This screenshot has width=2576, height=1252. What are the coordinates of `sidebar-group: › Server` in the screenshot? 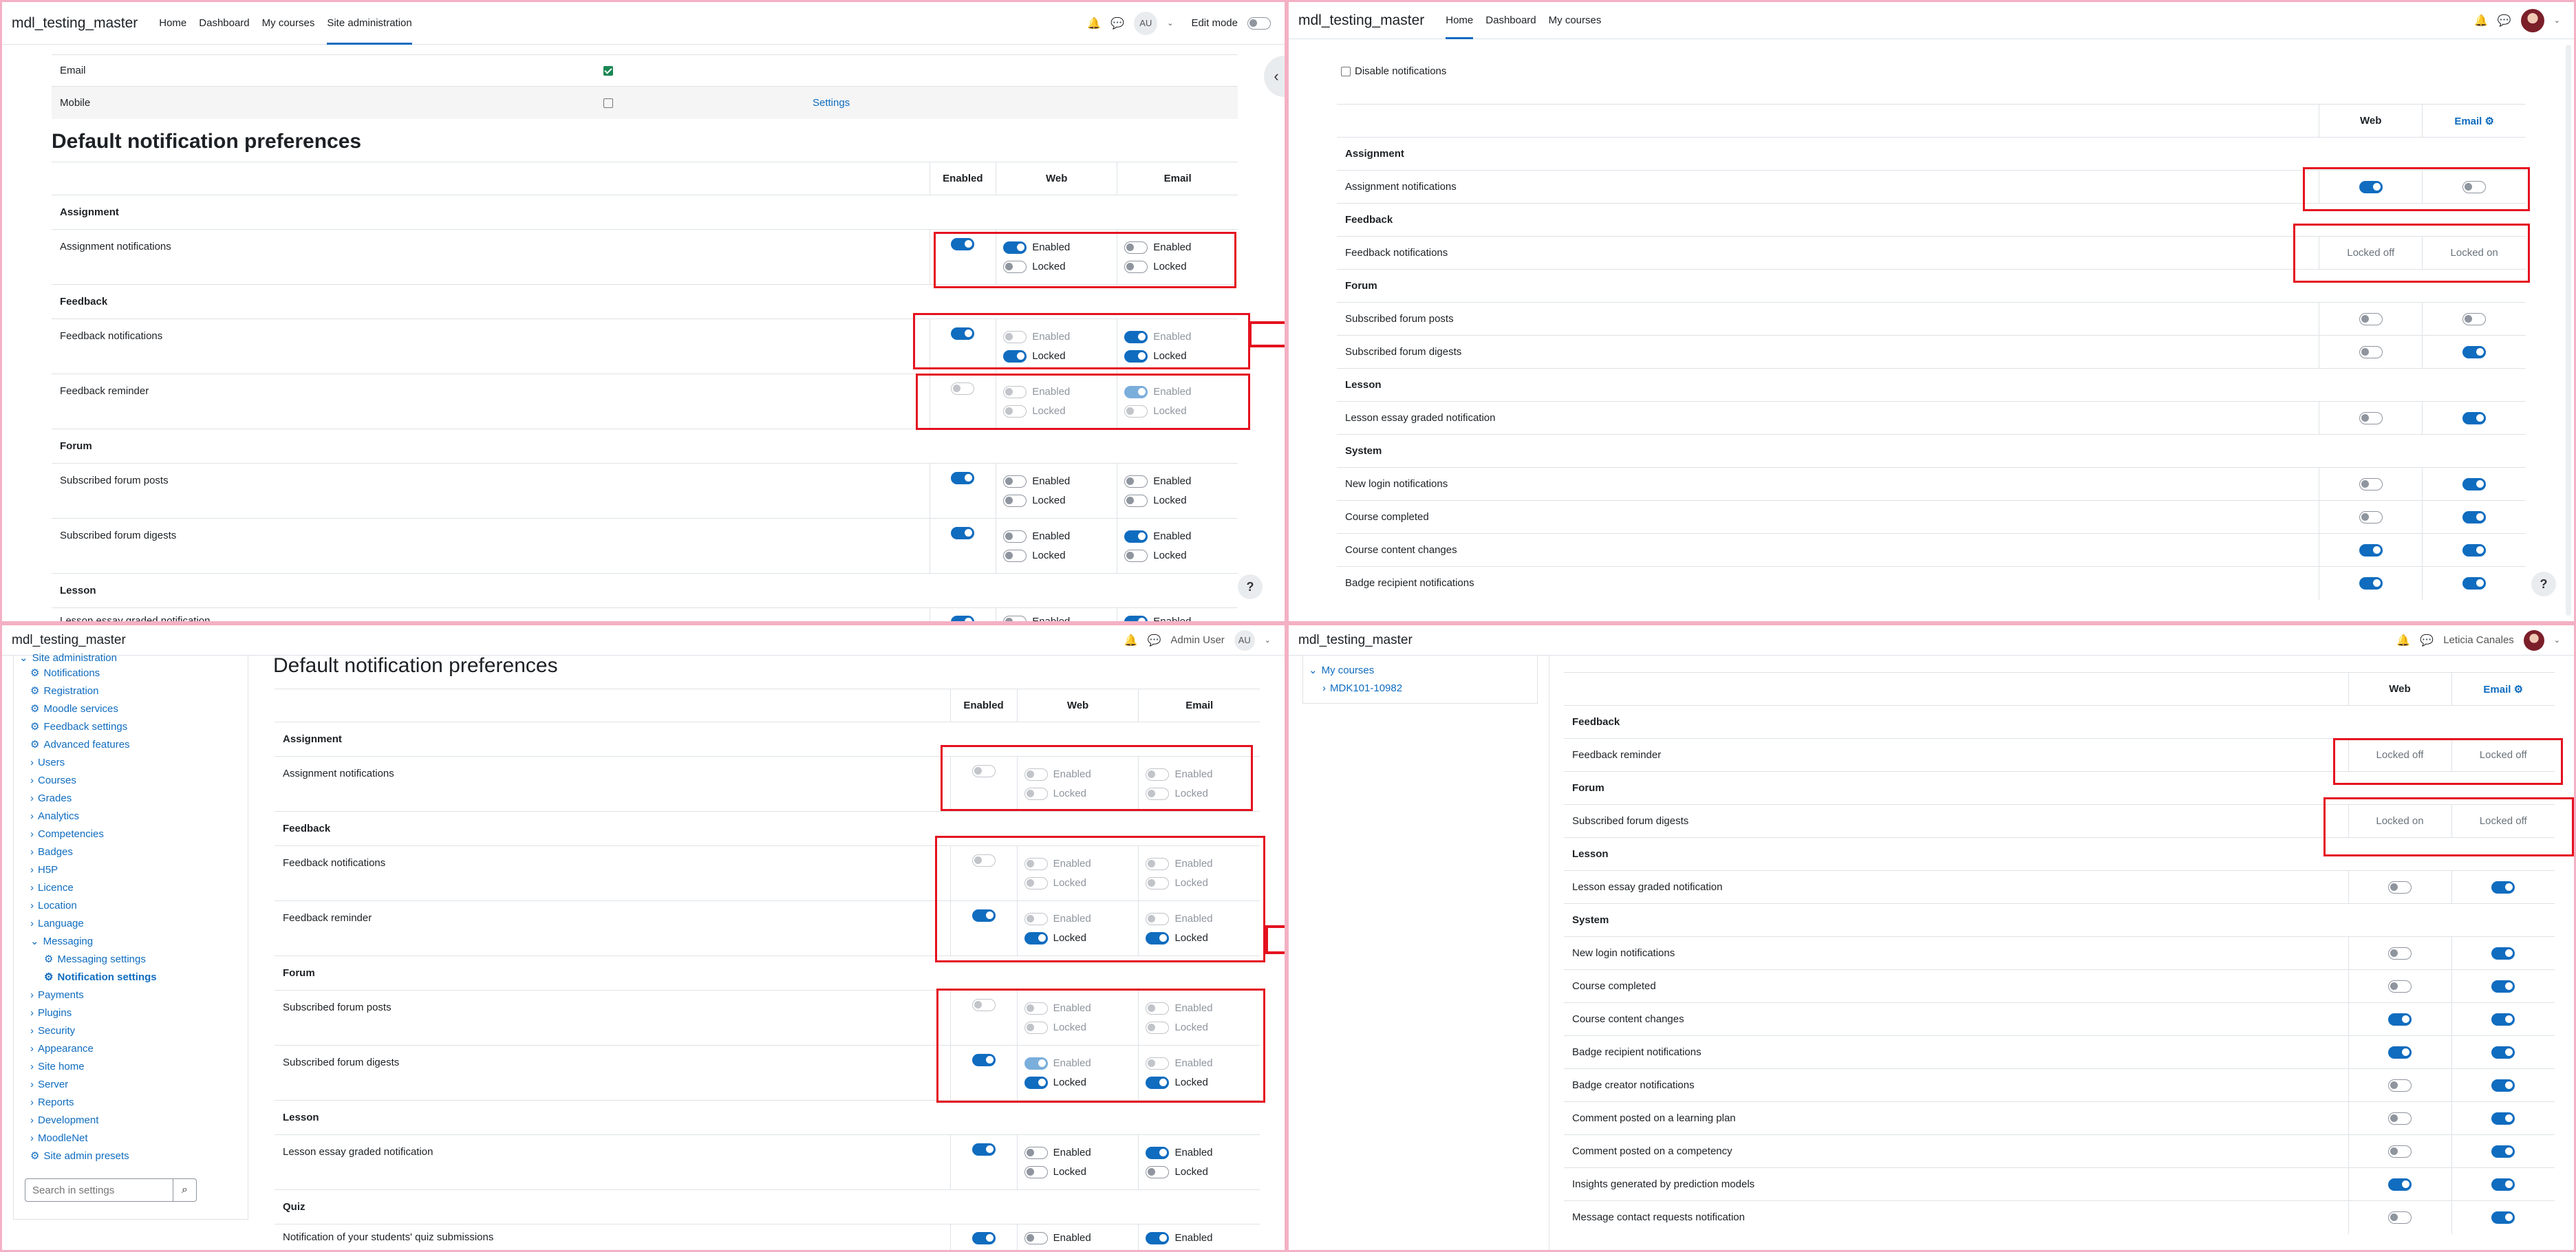 It's located at (132, 1084).